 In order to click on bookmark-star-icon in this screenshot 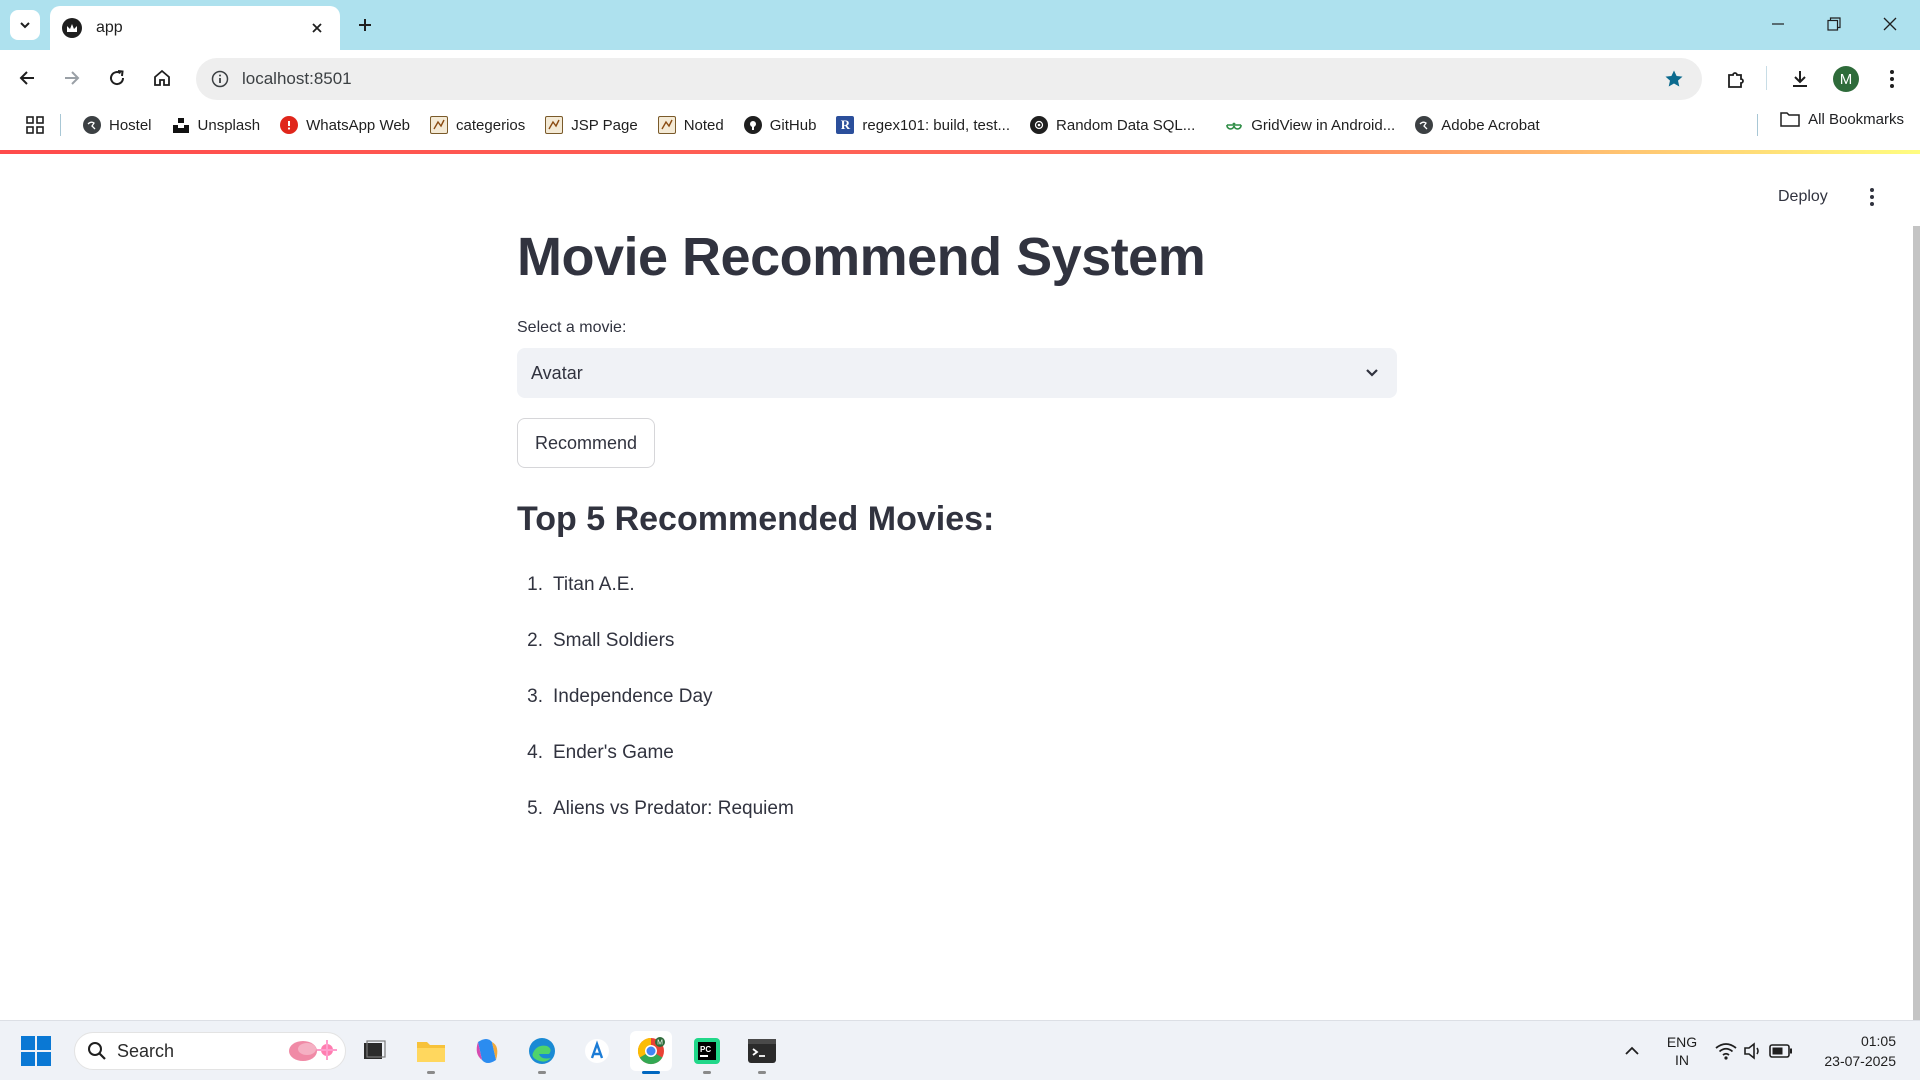, I will do `click(1674, 79)`.